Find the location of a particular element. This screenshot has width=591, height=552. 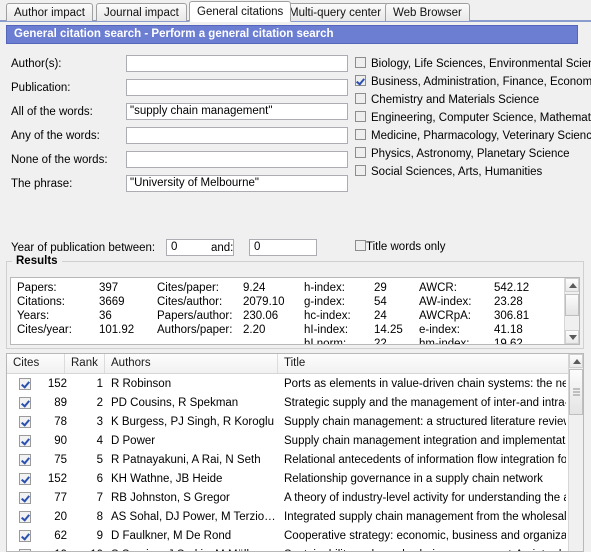

tab-general-citations: General citations is located at coordinates (240, 11).